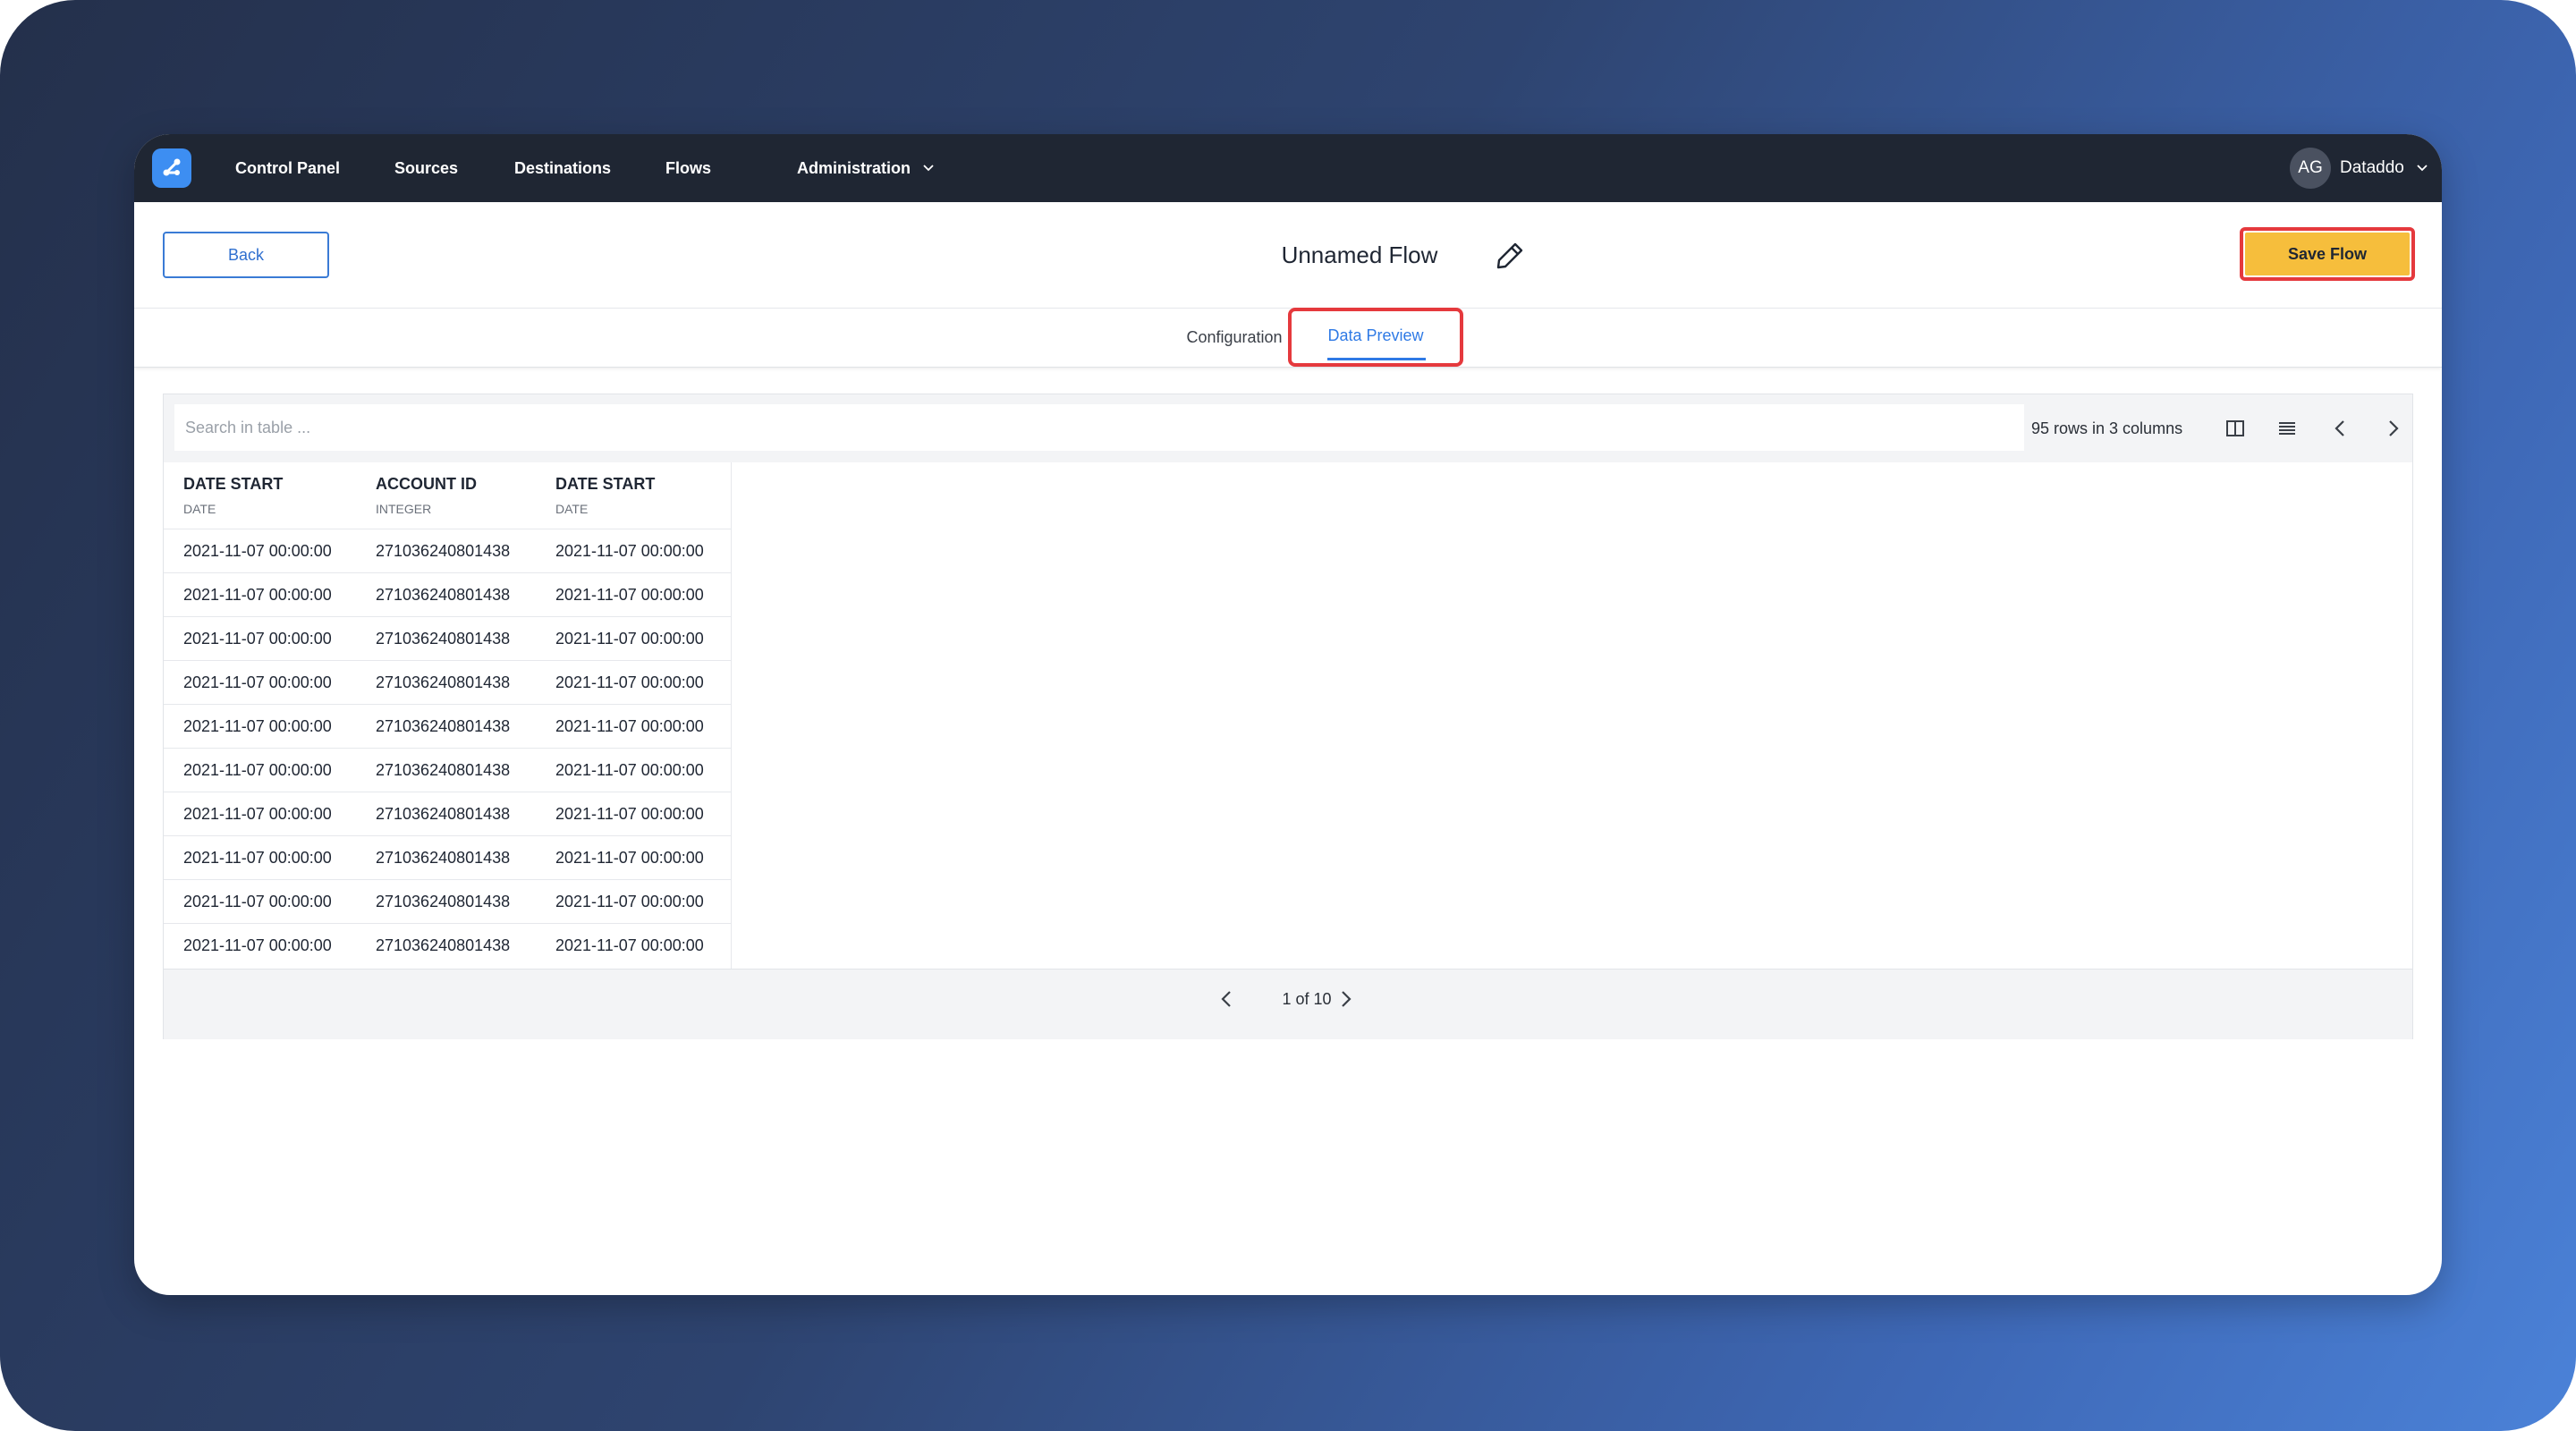 This screenshot has width=2576, height=1431. What do you see at coordinates (731, 716) in the screenshot?
I see `table-divider` at bounding box center [731, 716].